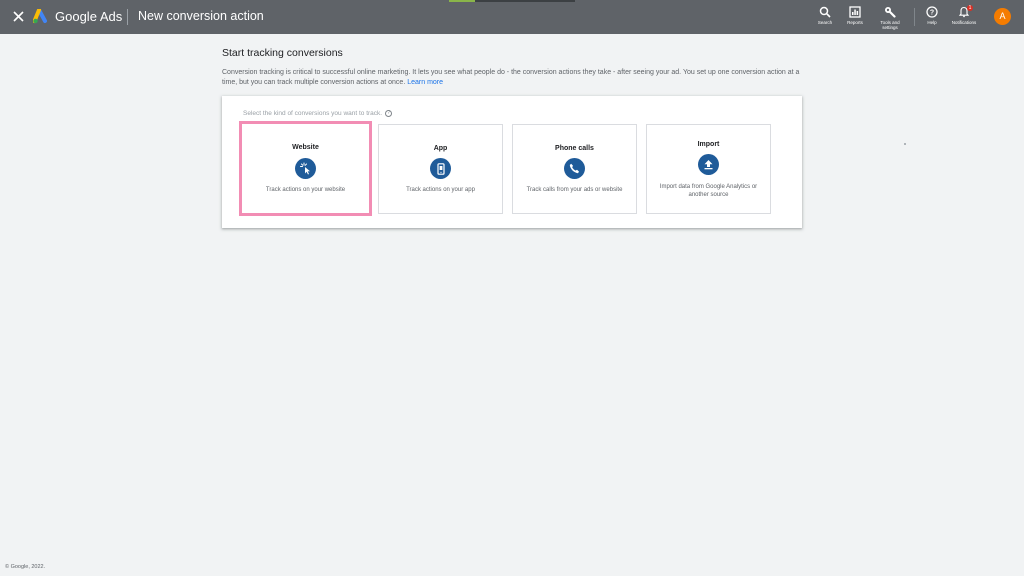 The image size is (1024, 576). What do you see at coordinates (855, 12) in the screenshot?
I see `reports-icon` at bounding box center [855, 12].